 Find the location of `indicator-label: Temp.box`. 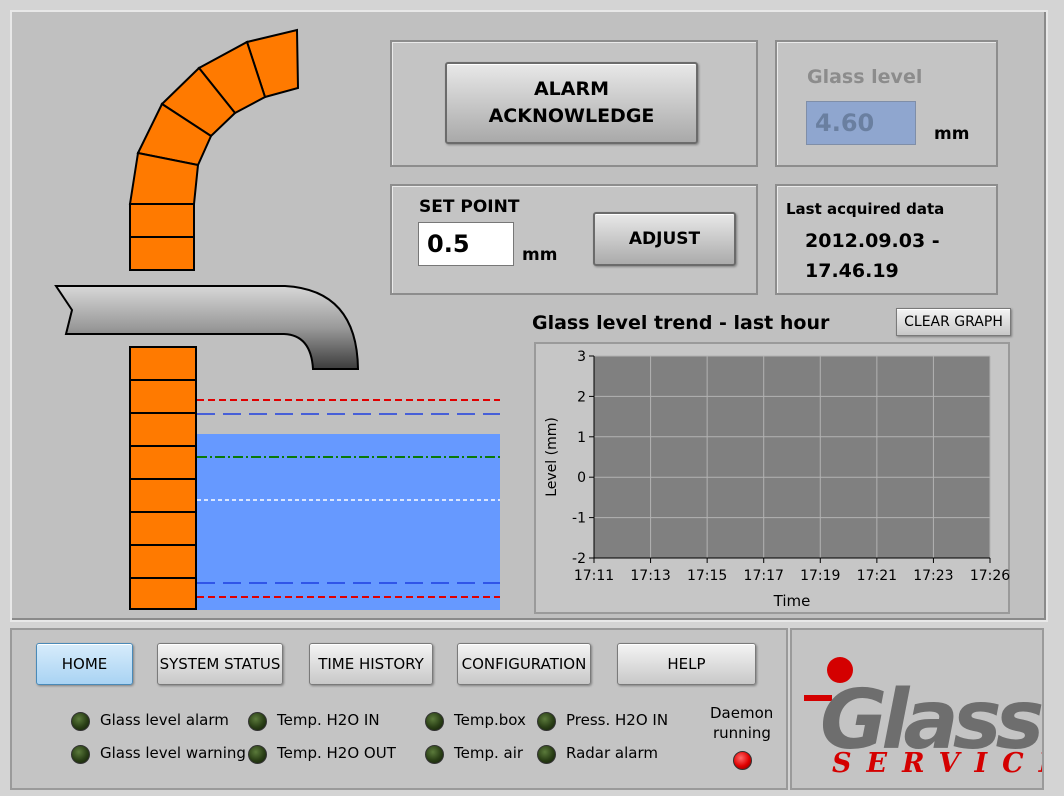

indicator-label: Temp.box is located at coordinates (490, 720).